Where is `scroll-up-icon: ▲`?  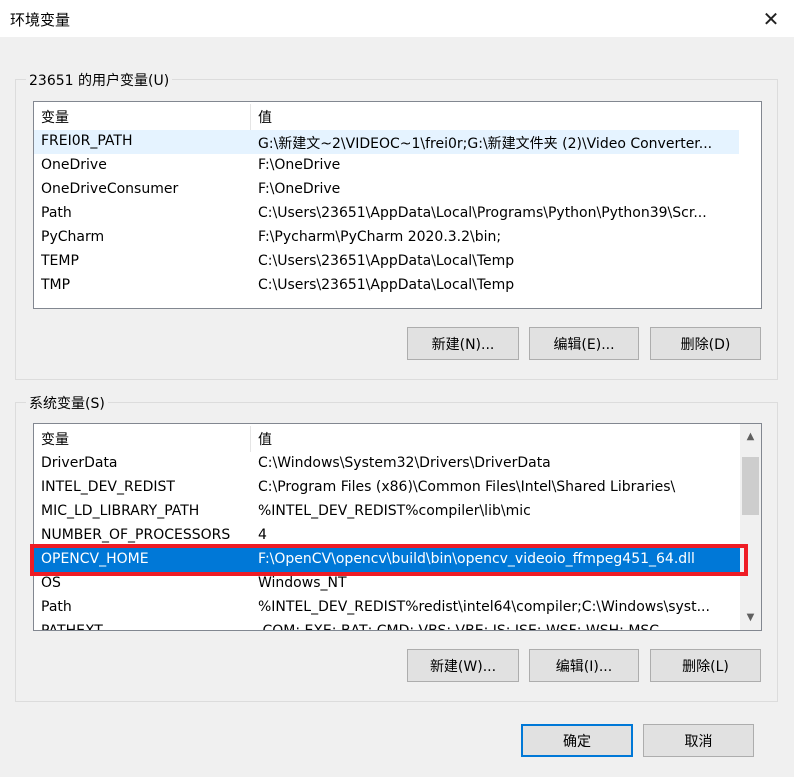
scroll-up-icon: ▲ is located at coordinates (750, 436).